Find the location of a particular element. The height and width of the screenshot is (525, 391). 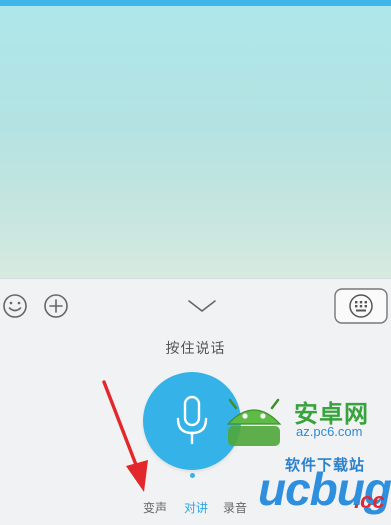

input-toolbar is located at coordinates (195, 305).